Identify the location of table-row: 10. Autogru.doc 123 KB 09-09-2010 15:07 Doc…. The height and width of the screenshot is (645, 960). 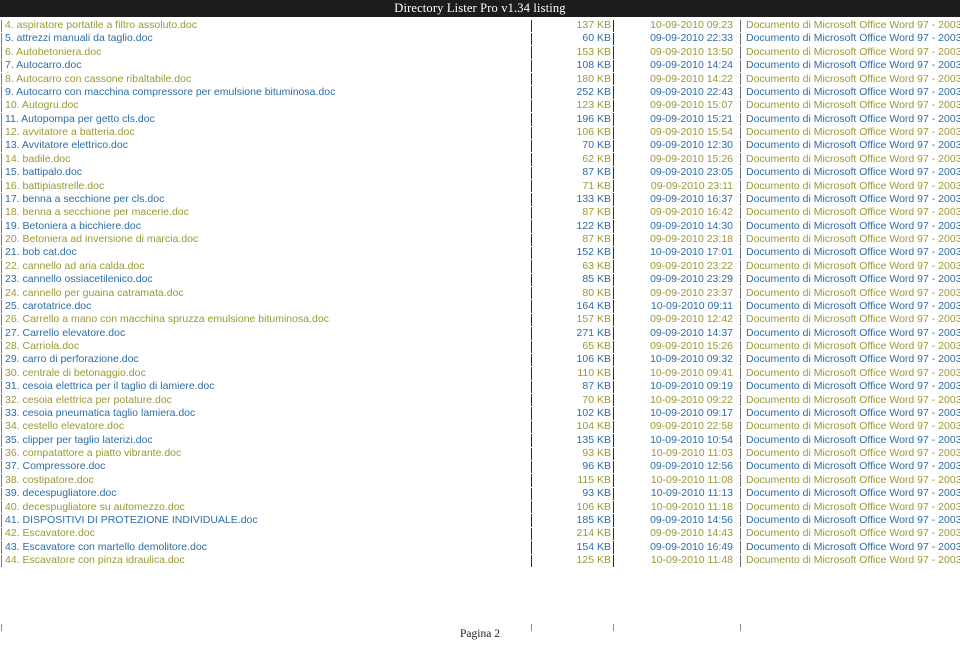
(480, 106).